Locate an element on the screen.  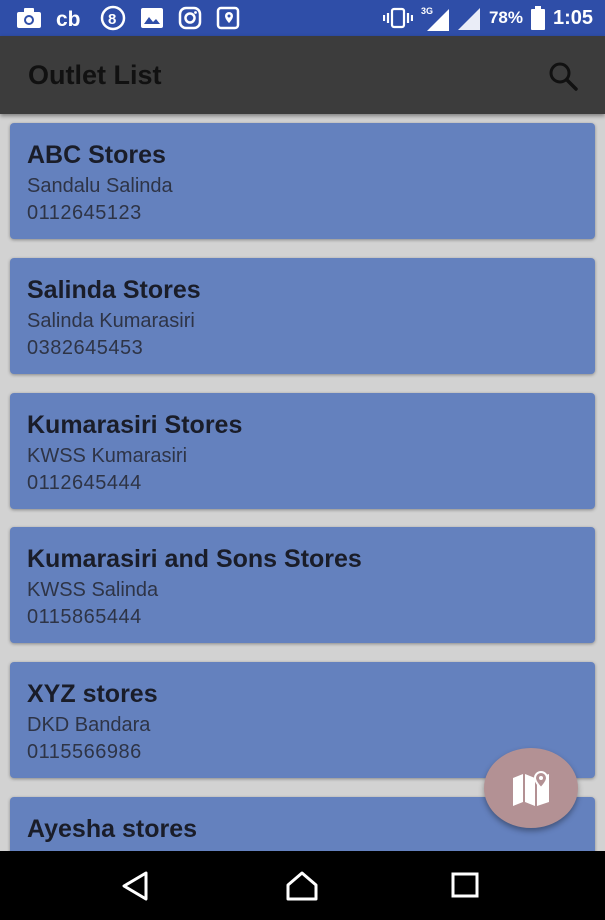
signal-3g-icon: 3G is located at coordinates (435, 18).